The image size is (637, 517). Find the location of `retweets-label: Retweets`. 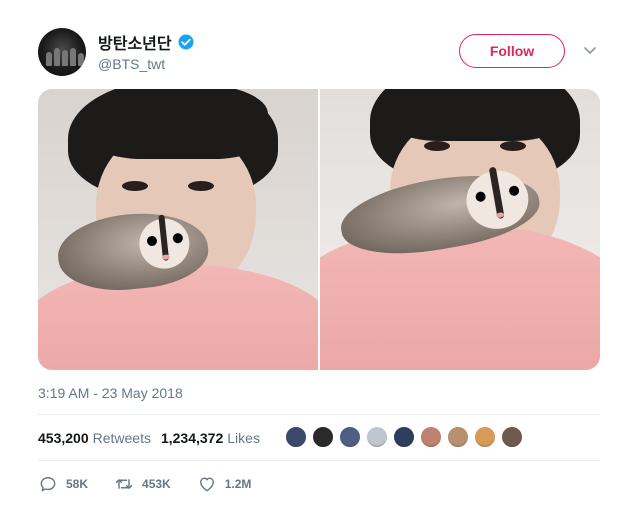

retweets-label: Retweets is located at coordinates (122, 438).